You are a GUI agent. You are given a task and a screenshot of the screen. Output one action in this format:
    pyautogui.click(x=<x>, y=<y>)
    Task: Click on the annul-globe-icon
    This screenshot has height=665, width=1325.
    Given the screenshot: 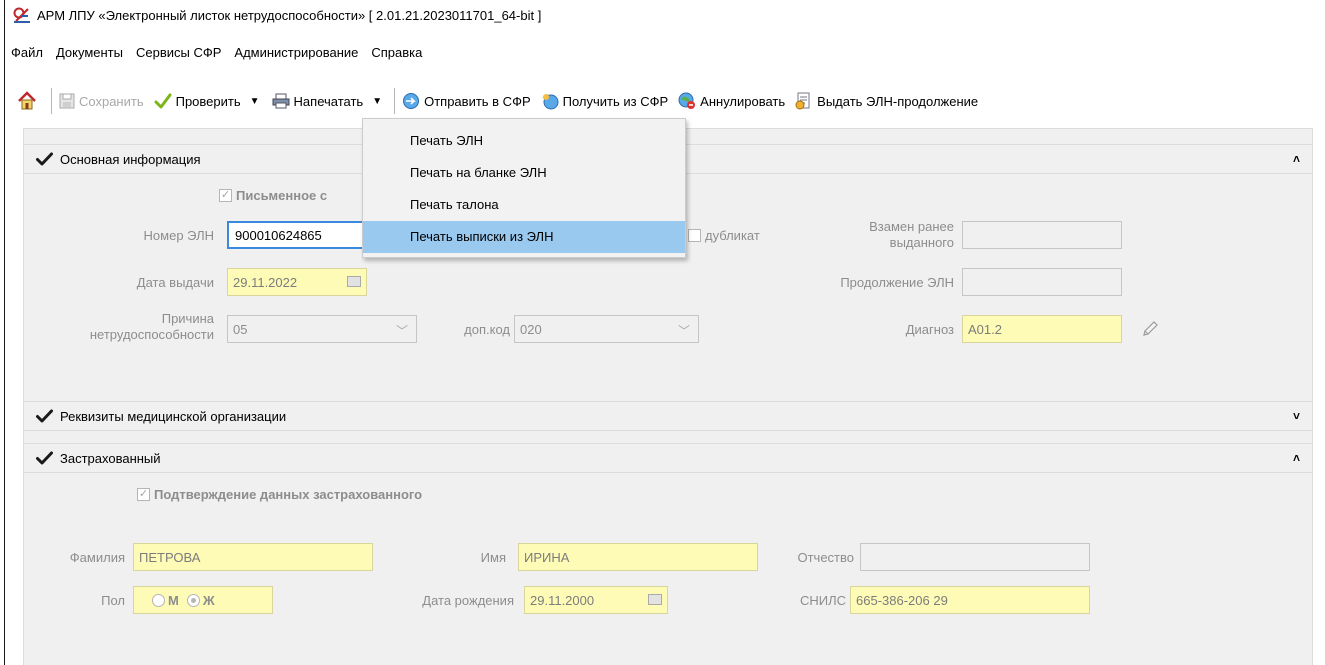 What is the action you would take?
    pyautogui.click(x=687, y=100)
    